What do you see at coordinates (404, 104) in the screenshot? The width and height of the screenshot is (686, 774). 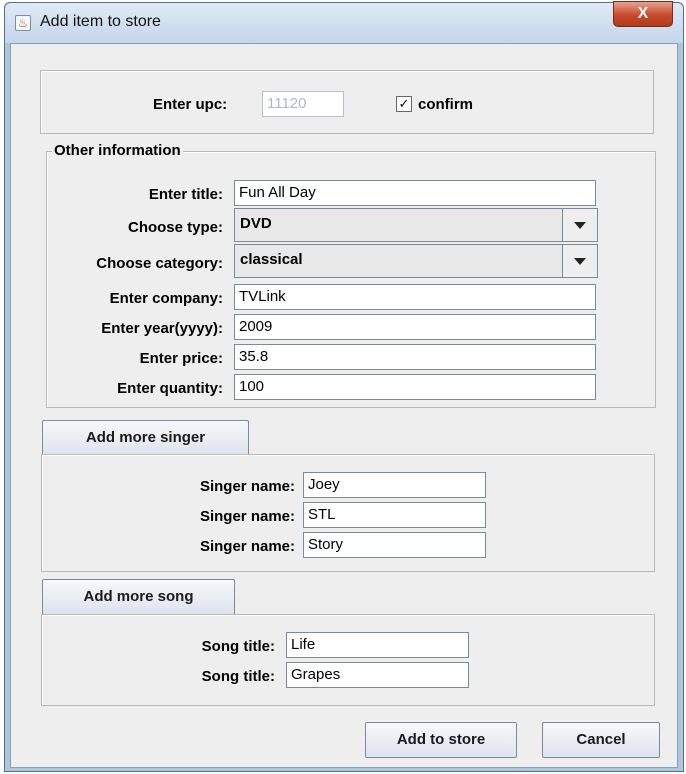 I see `confirm-checkbox: ✓` at bounding box center [404, 104].